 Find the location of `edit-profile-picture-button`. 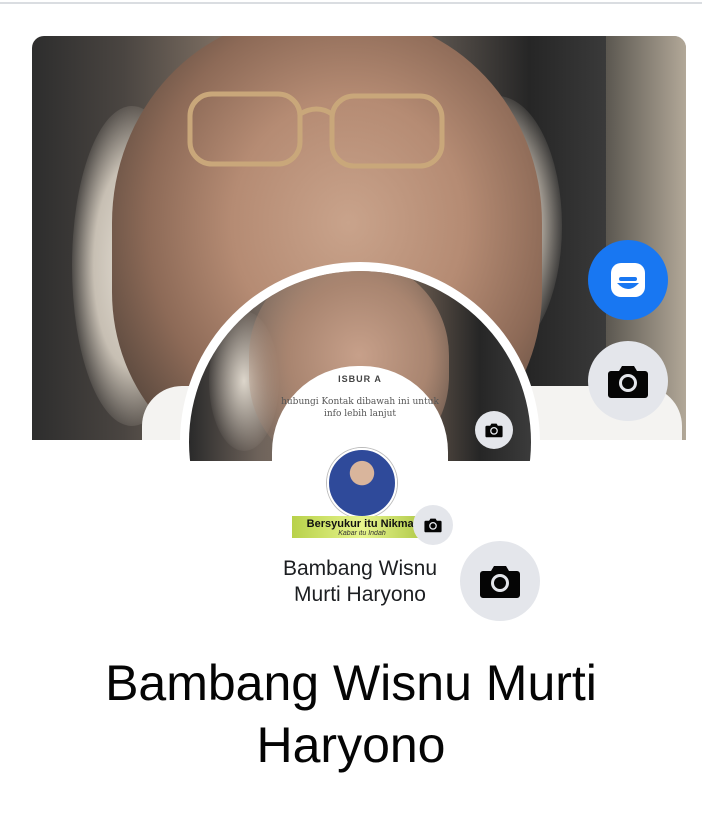

edit-profile-picture-button is located at coordinates (500, 581).